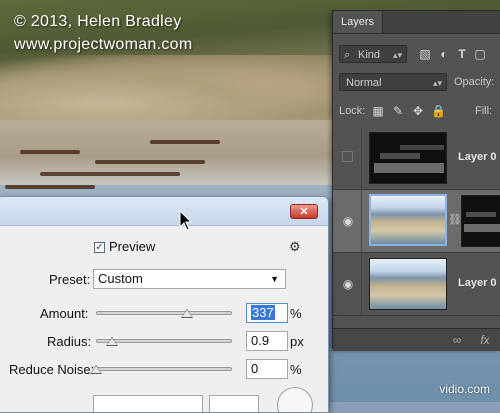  I want to click on layer-name: Layer 0, so click(477, 283).